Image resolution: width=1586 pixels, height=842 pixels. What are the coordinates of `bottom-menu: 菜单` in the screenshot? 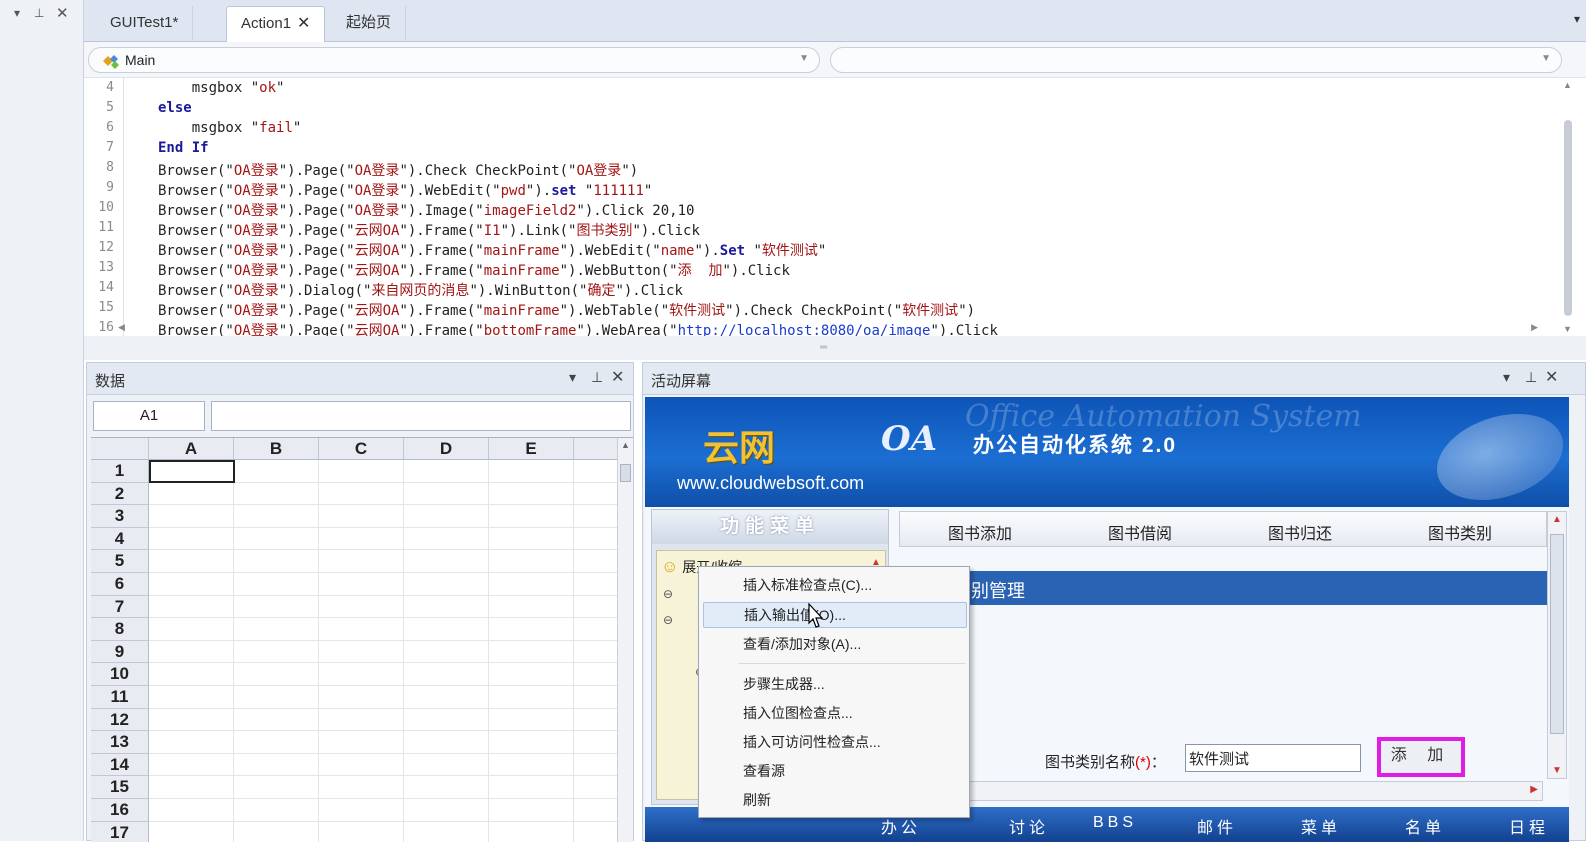 It's located at (1321, 826).